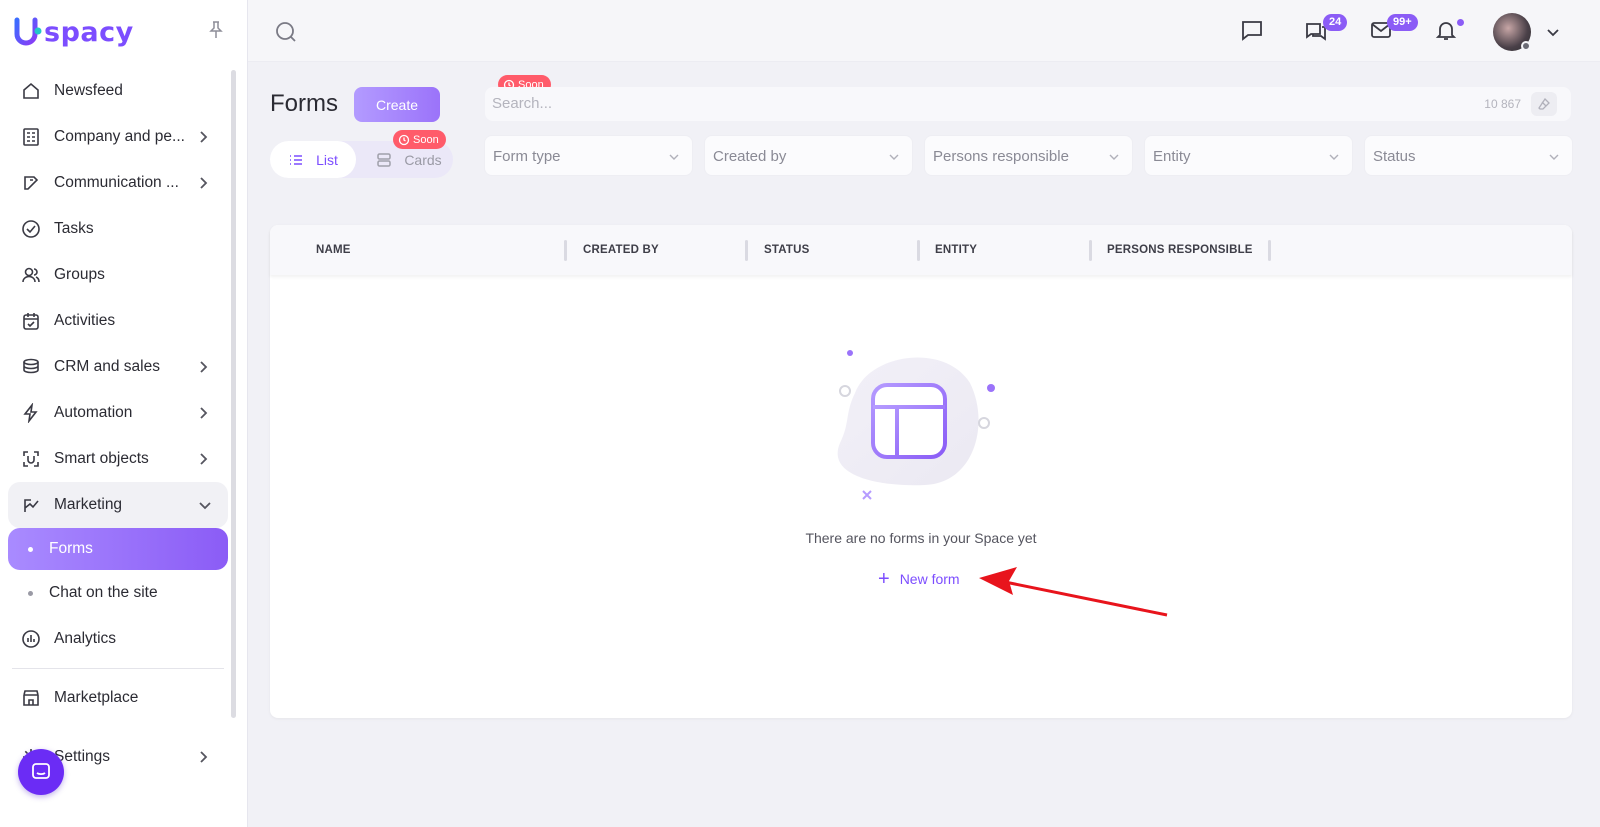 The image size is (1600, 827). Describe the element at coordinates (31, 367) in the screenshot. I see `crm-icon` at that location.